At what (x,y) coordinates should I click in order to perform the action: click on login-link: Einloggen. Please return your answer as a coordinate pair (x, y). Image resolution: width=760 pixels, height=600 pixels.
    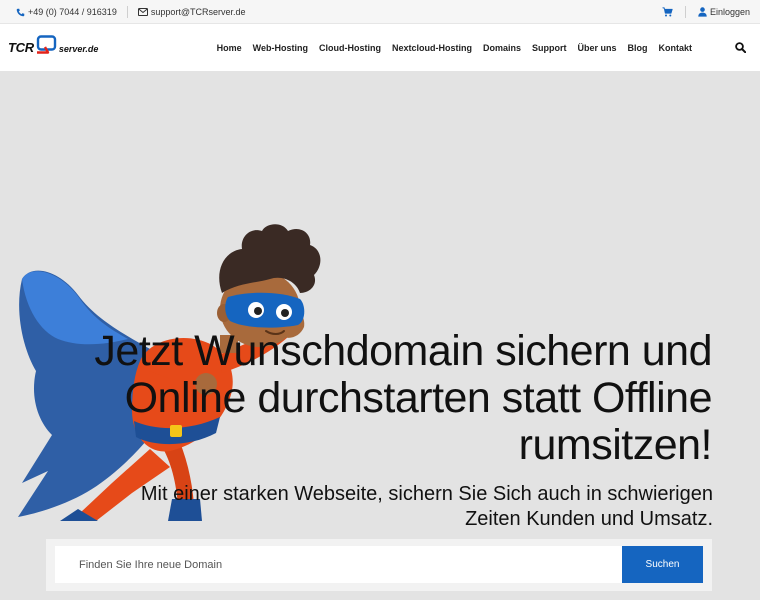
    Looking at the image, I should click on (724, 12).